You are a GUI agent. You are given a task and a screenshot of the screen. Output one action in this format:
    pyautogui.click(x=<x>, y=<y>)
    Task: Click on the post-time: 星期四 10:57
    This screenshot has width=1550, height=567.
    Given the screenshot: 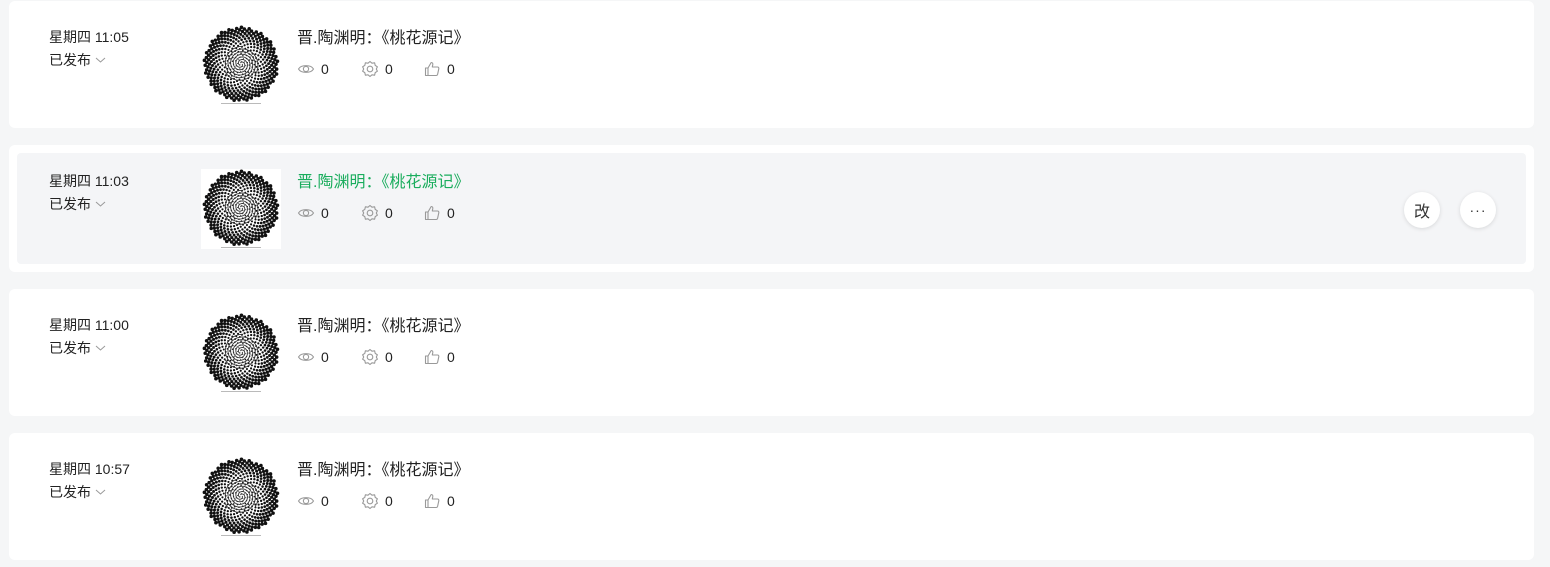 What is the action you would take?
    pyautogui.click(x=89, y=469)
    